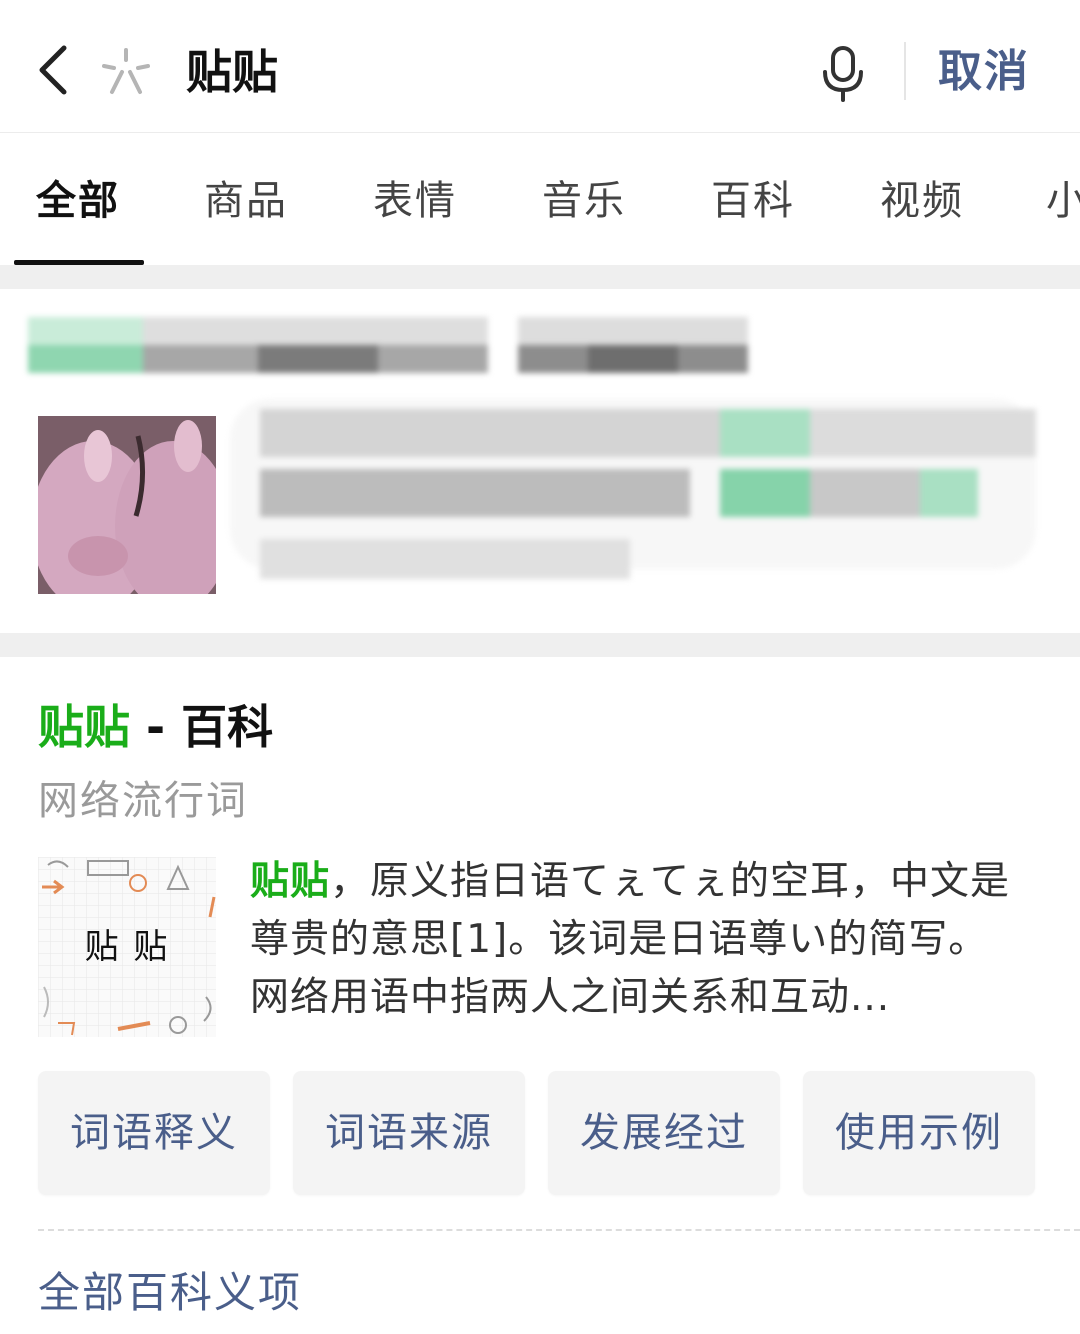 The image size is (1080, 1334). What do you see at coordinates (127, 505) in the screenshot?
I see `result-thumbnail` at bounding box center [127, 505].